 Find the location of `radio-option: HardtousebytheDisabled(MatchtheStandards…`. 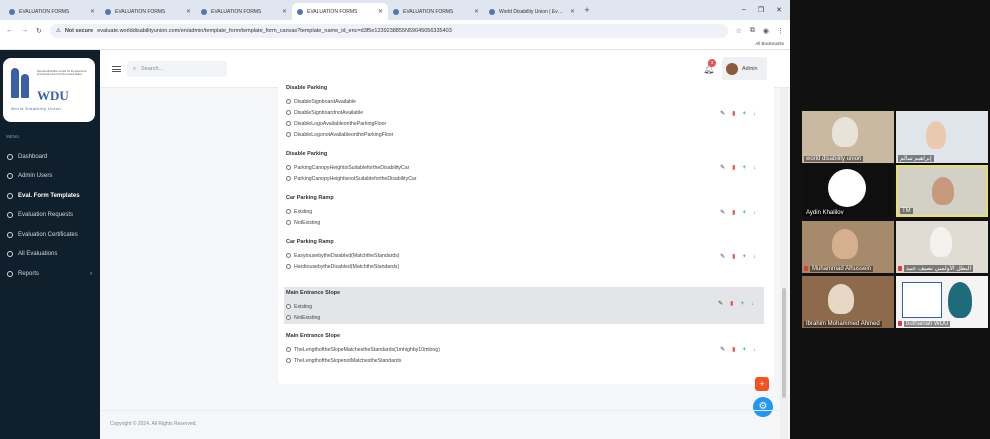

radio-option: HardtousebytheDisabled(MatchtheStandards… is located at coordinates (526, 266).